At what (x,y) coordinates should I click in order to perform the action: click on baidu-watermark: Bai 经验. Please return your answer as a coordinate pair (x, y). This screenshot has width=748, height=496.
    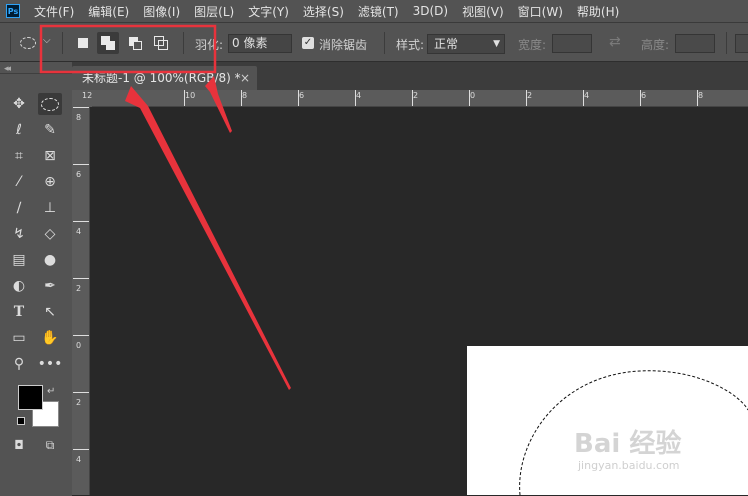
    Looking at the image, I should click on (628, 444).